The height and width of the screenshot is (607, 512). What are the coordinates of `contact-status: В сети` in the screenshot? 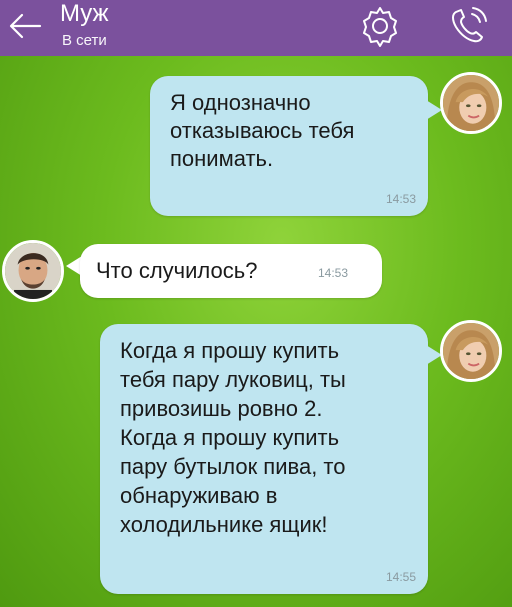 It's located at (84, 40).